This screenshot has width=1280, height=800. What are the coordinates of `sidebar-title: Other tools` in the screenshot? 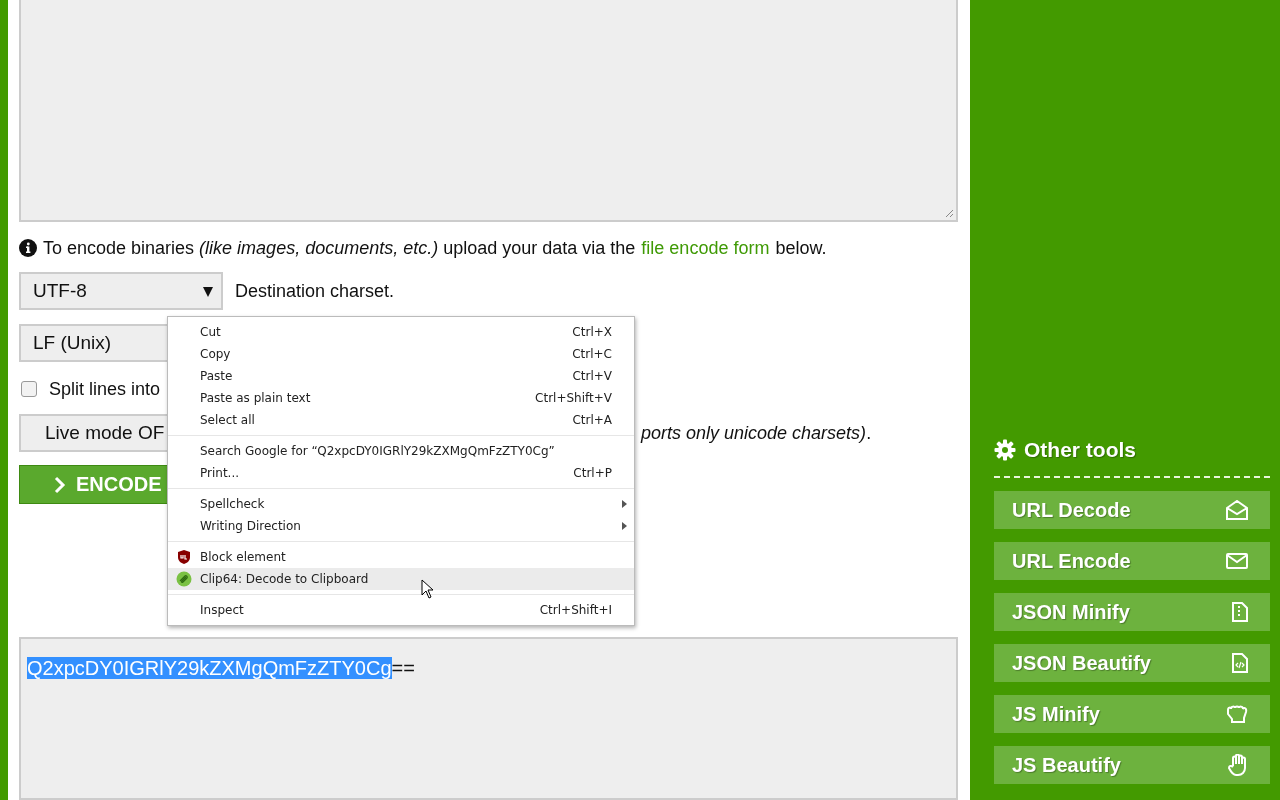 It's located at (1080, 450).